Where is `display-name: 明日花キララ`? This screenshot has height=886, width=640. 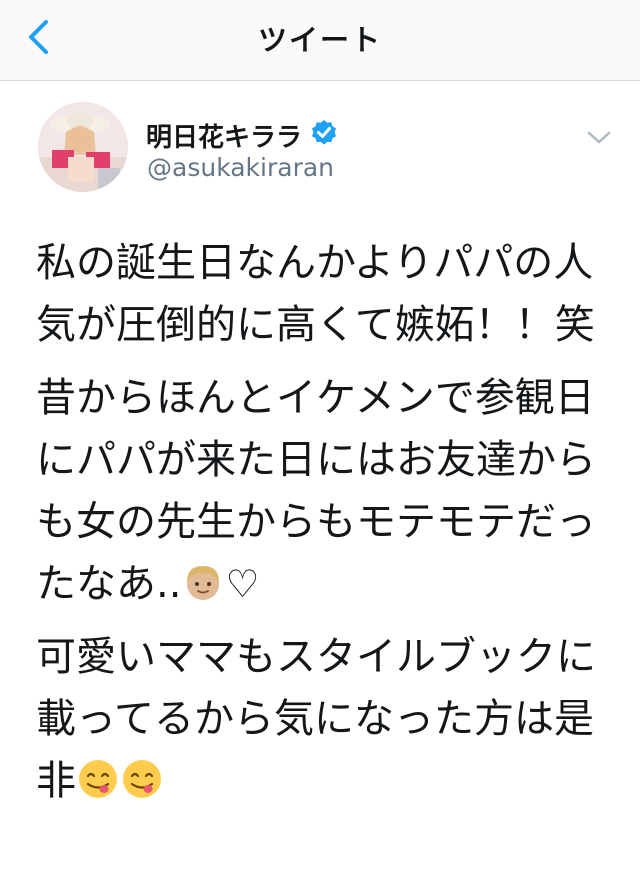 display-name: 明日花キララ is located at coordinates (224, 135).